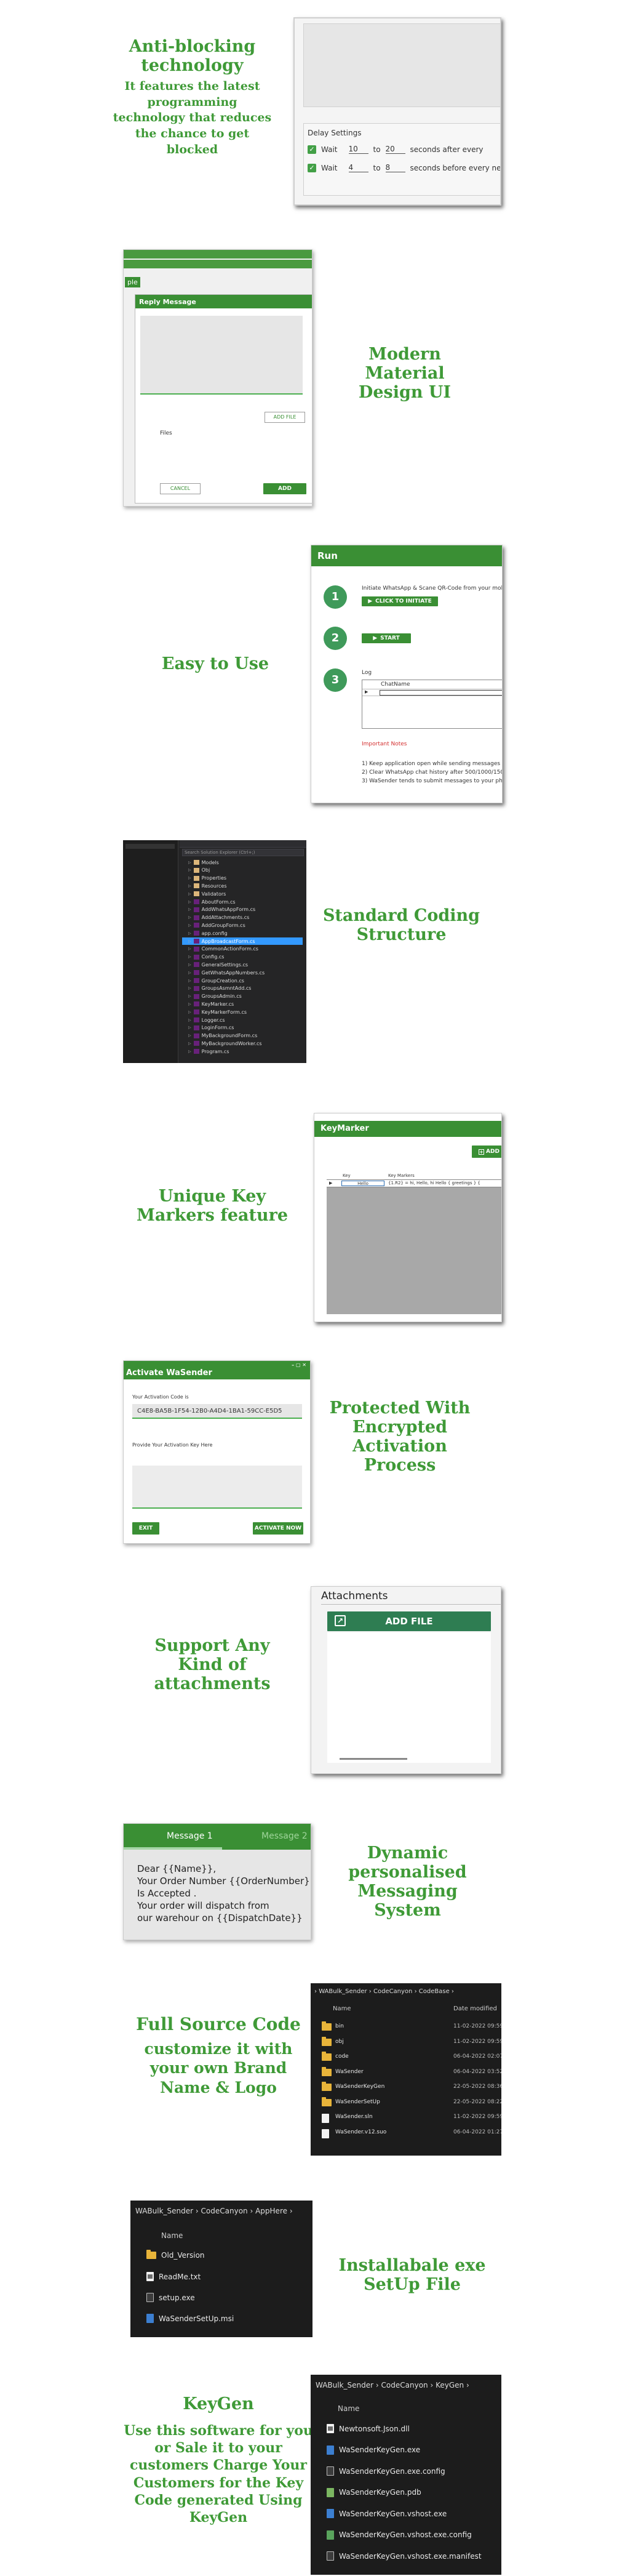 The image size is (625, 2576). What do you see at coordinates (358, 168) in the screenshot?
I see `delay-row-2-from-input: 4` at bounding box center [358, 168].